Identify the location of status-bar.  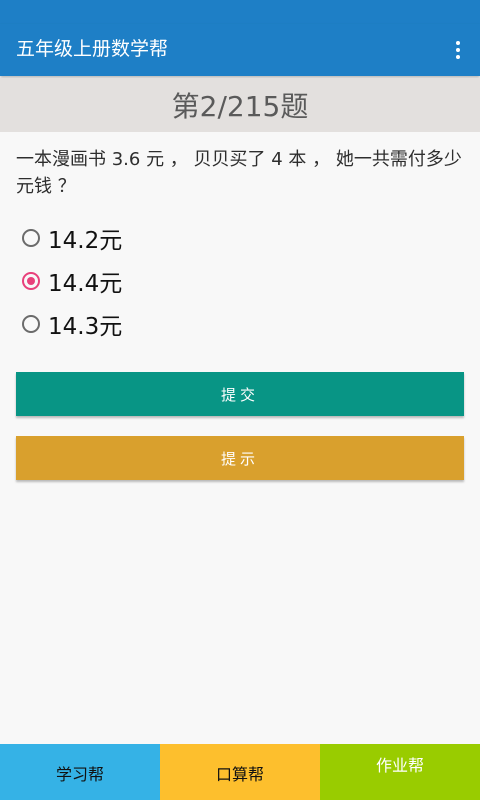
(240, 12).